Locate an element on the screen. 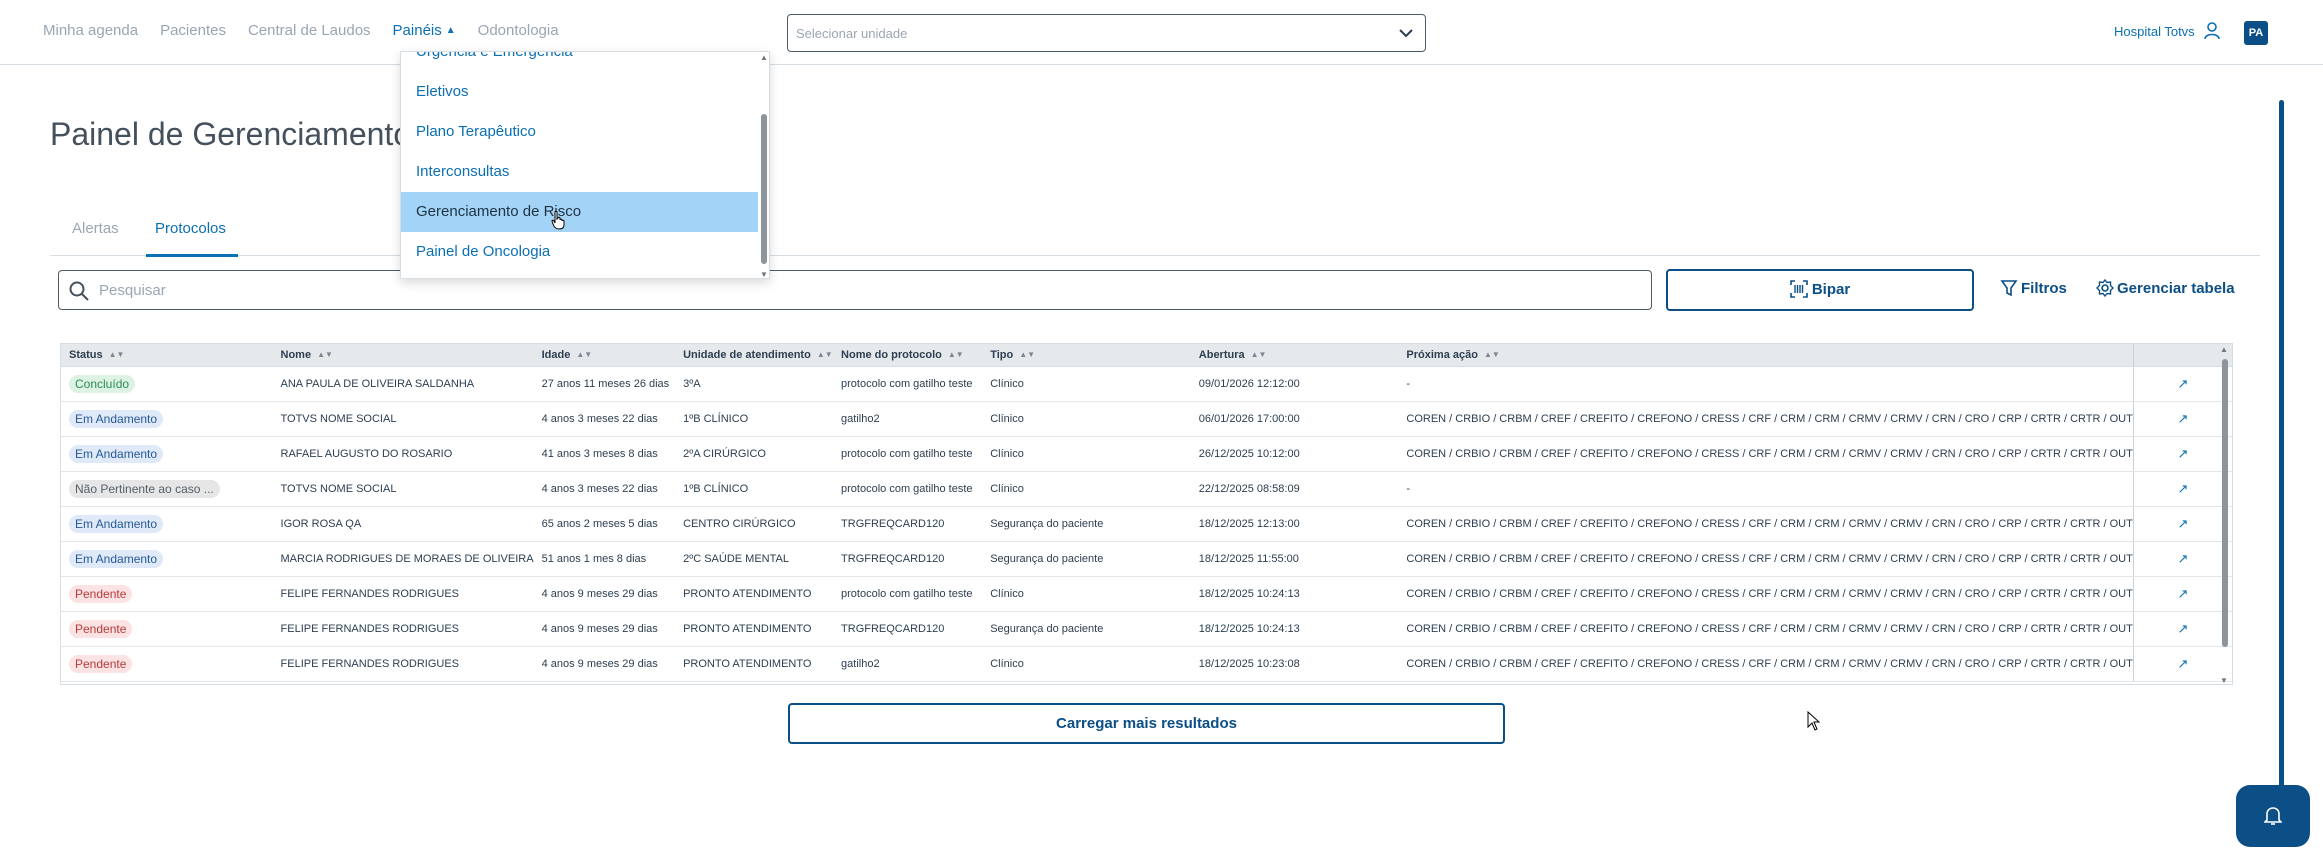 The image size is (2323, 859). notifications-button is located at coordinates (2273, 816).